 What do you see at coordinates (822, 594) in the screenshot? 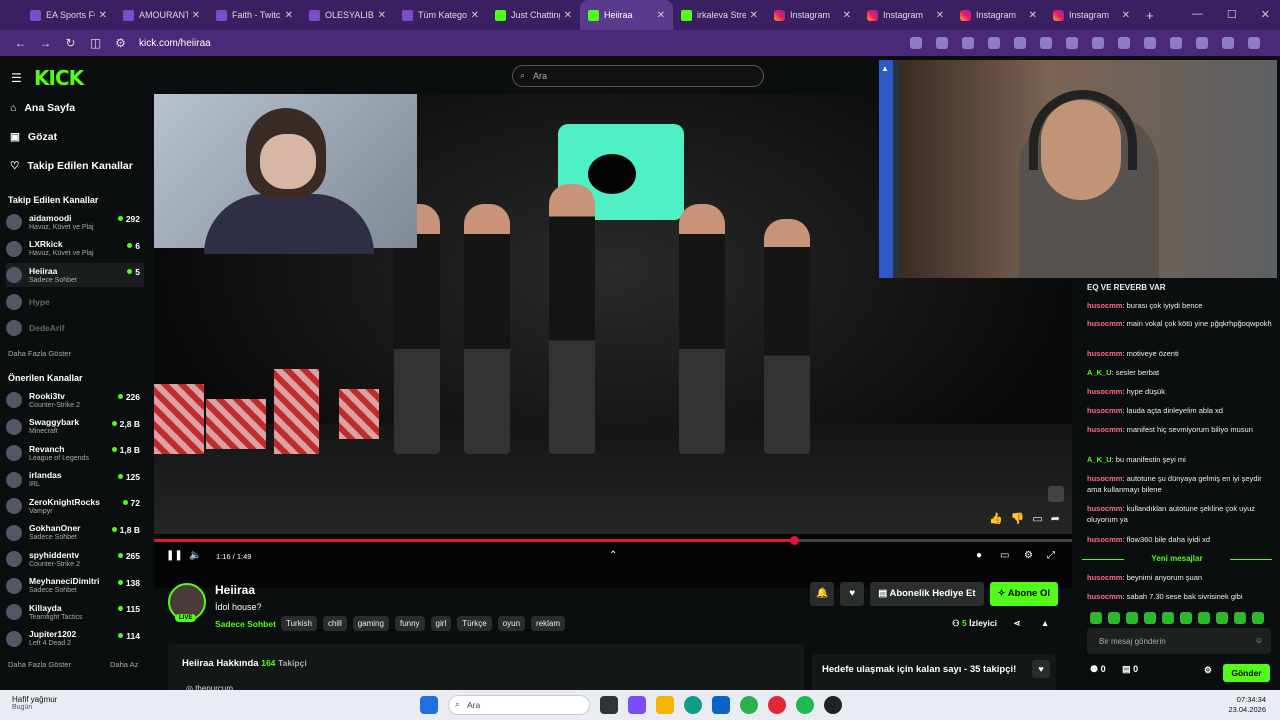
I see `notification-bell-button: 🔔` at bounding box center [822, 594].